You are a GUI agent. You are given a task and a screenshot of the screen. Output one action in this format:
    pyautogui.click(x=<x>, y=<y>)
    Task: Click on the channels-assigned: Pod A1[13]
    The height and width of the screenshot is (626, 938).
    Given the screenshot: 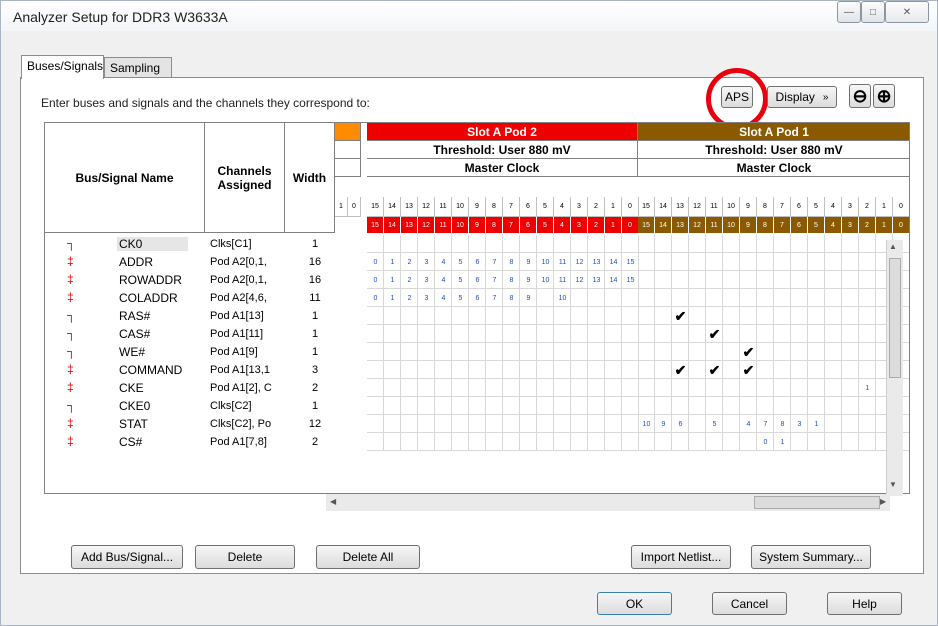 What is the action you would take?
    pyautogui.click(x=250, y=316)
    